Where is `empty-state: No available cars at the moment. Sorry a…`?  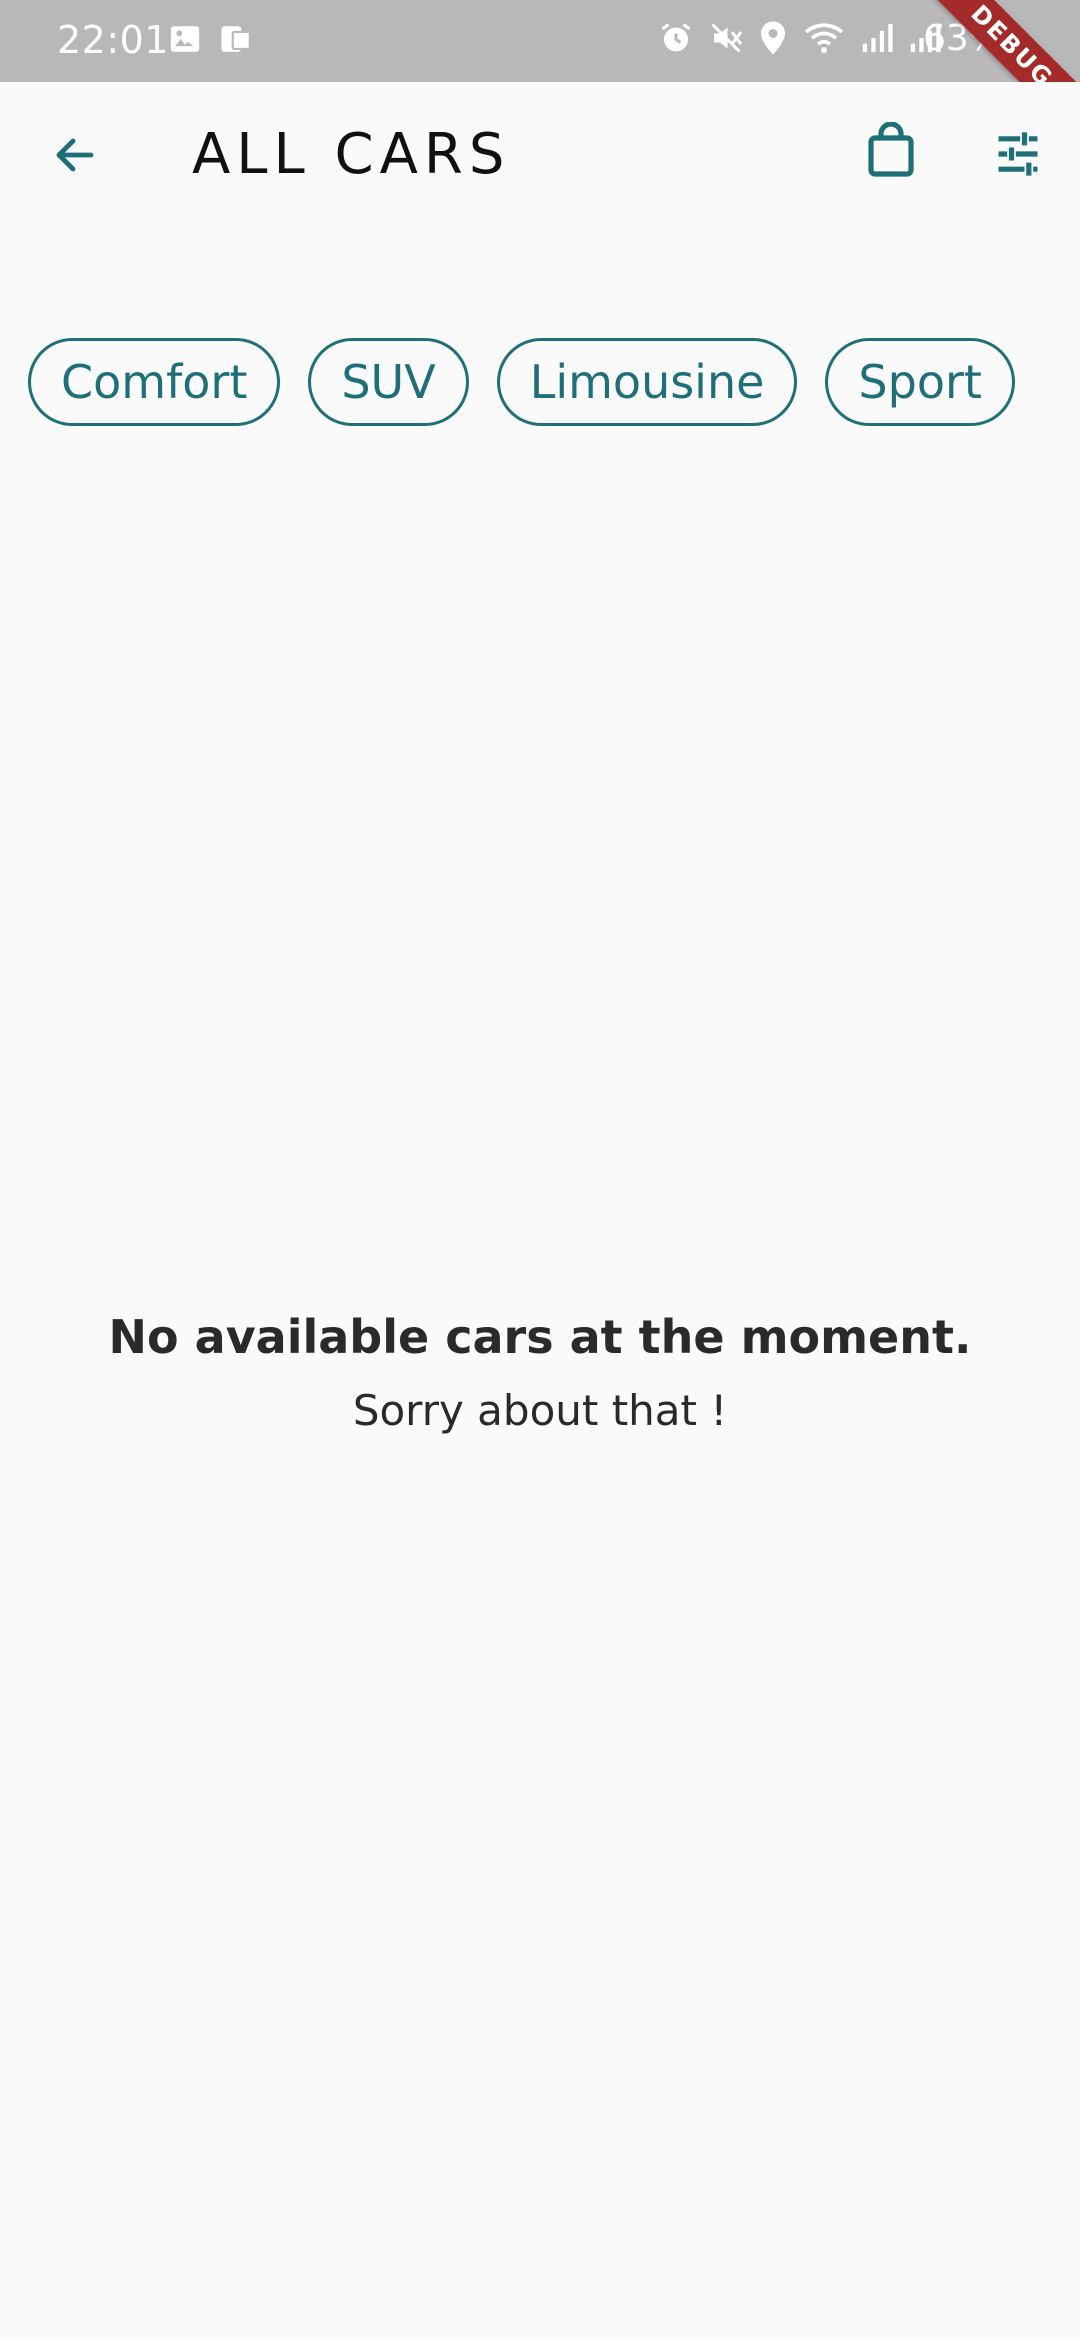 empty-state: No available cars at the moment. Sorry a… is located at coordinates (540, 1372).